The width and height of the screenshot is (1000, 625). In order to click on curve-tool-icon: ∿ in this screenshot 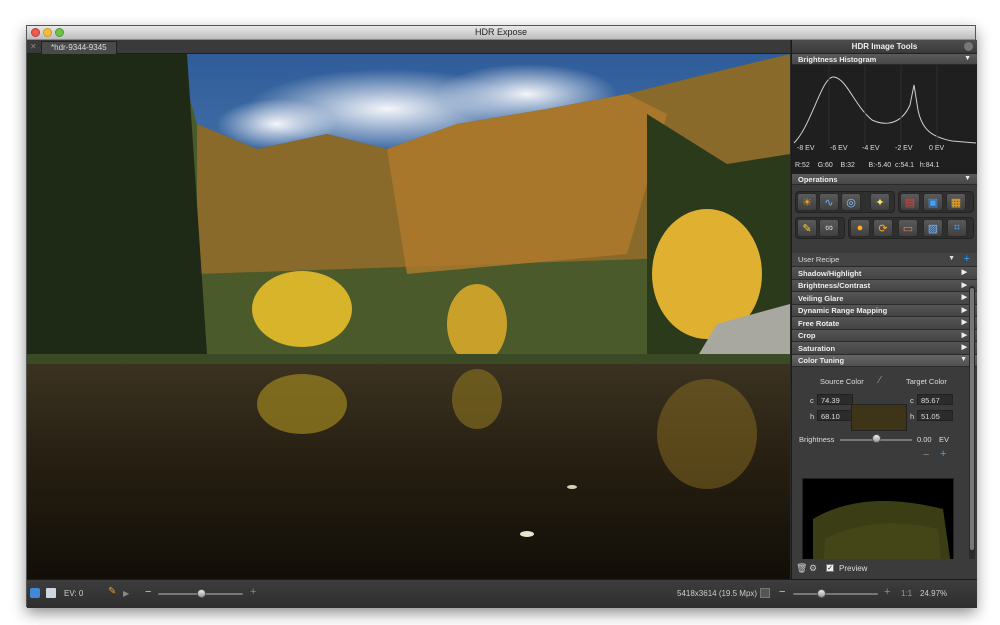, I will do `click(829, 202)`.